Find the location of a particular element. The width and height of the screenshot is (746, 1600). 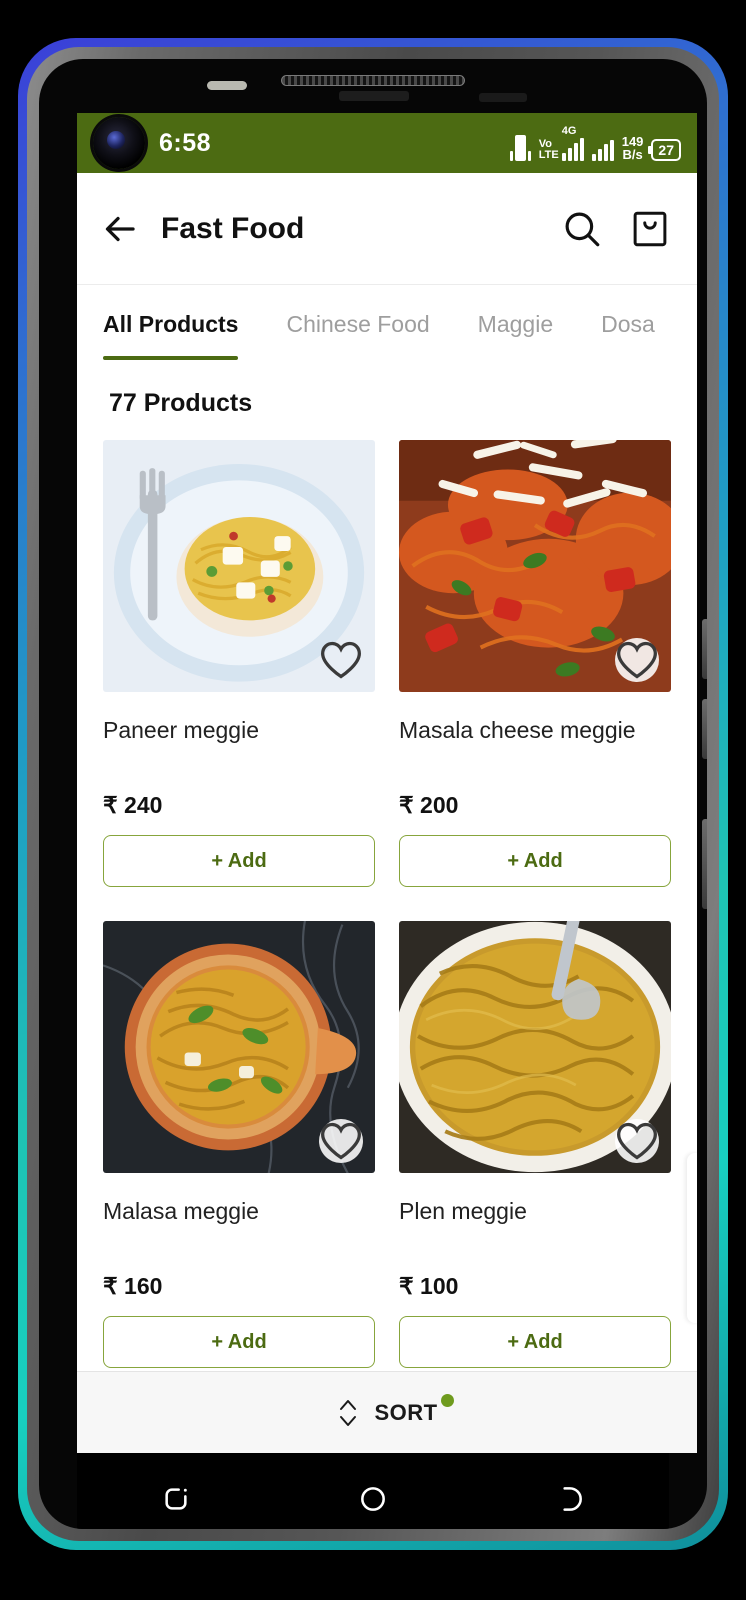

tab-maggie: Maggie is located at coordinates (515, 331).